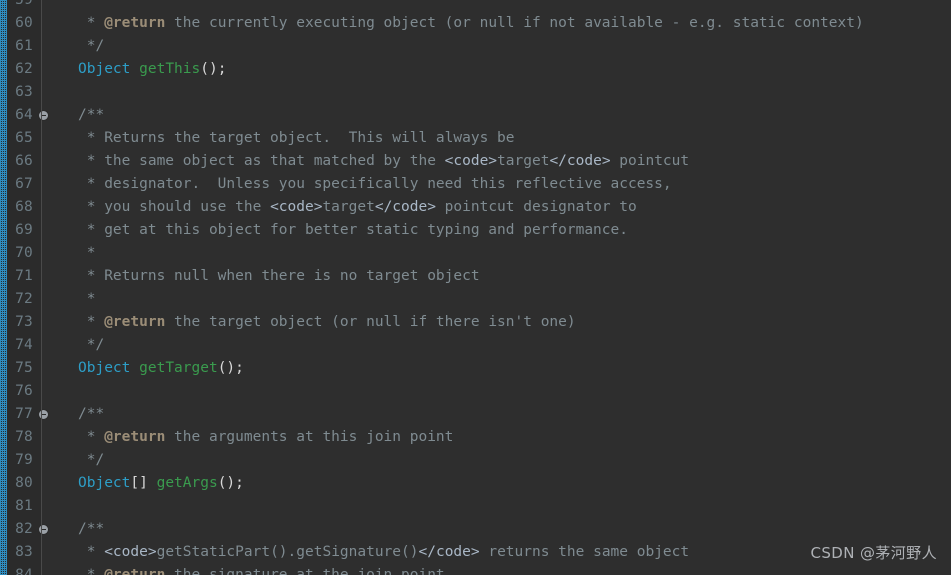 The width and height of the screenshot is (951, 575). What do you see at coordinates (73, 414) in the screenshot?
I see `code-line-77: /**` at bounding box center [73, 414].